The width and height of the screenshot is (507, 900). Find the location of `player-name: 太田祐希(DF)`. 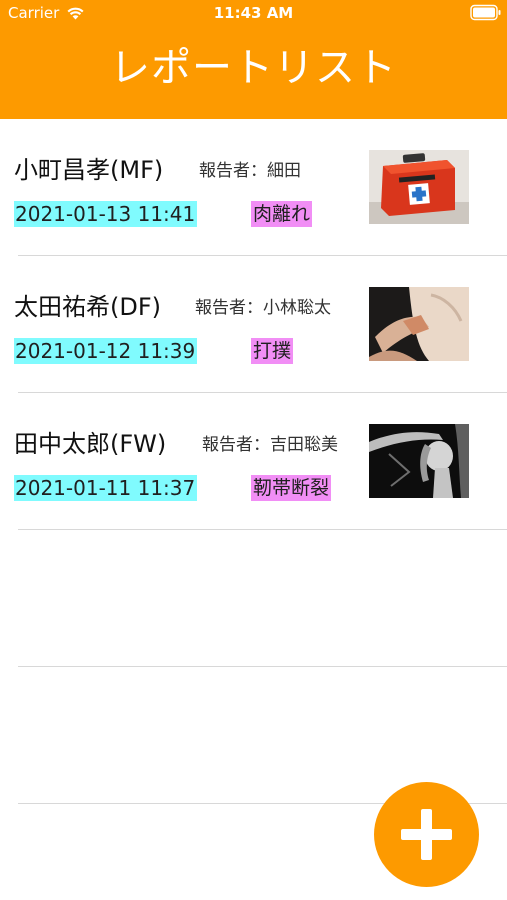

player-name: 太田祐希(DF) is located at coordinates (88, 307).